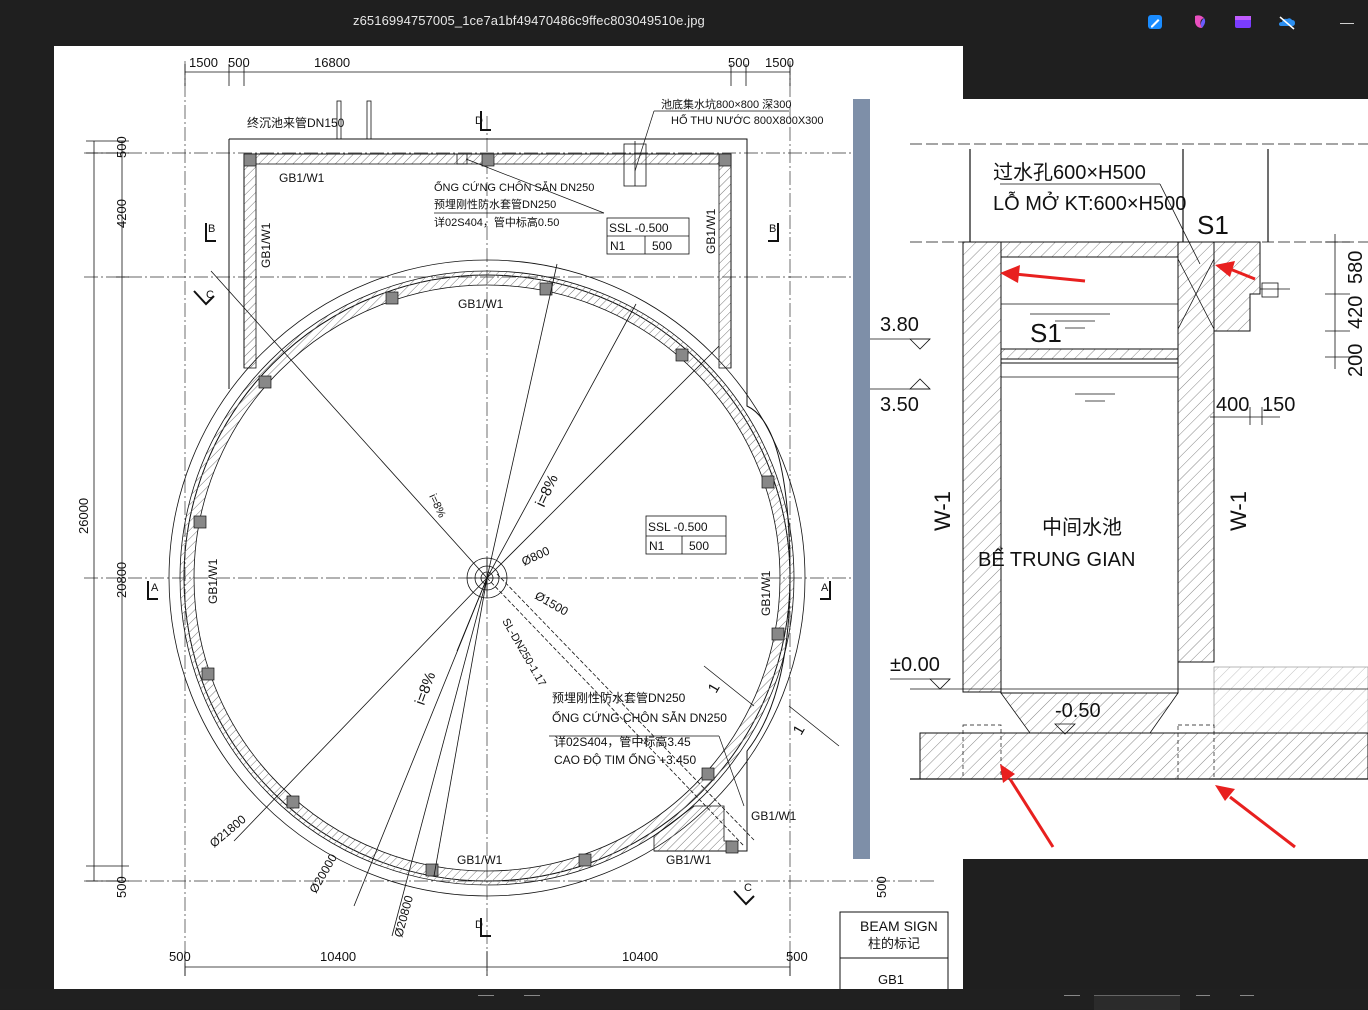  I want to click on sump-label-cn: 池底集水坑800×800 深300, so click(726, 104).